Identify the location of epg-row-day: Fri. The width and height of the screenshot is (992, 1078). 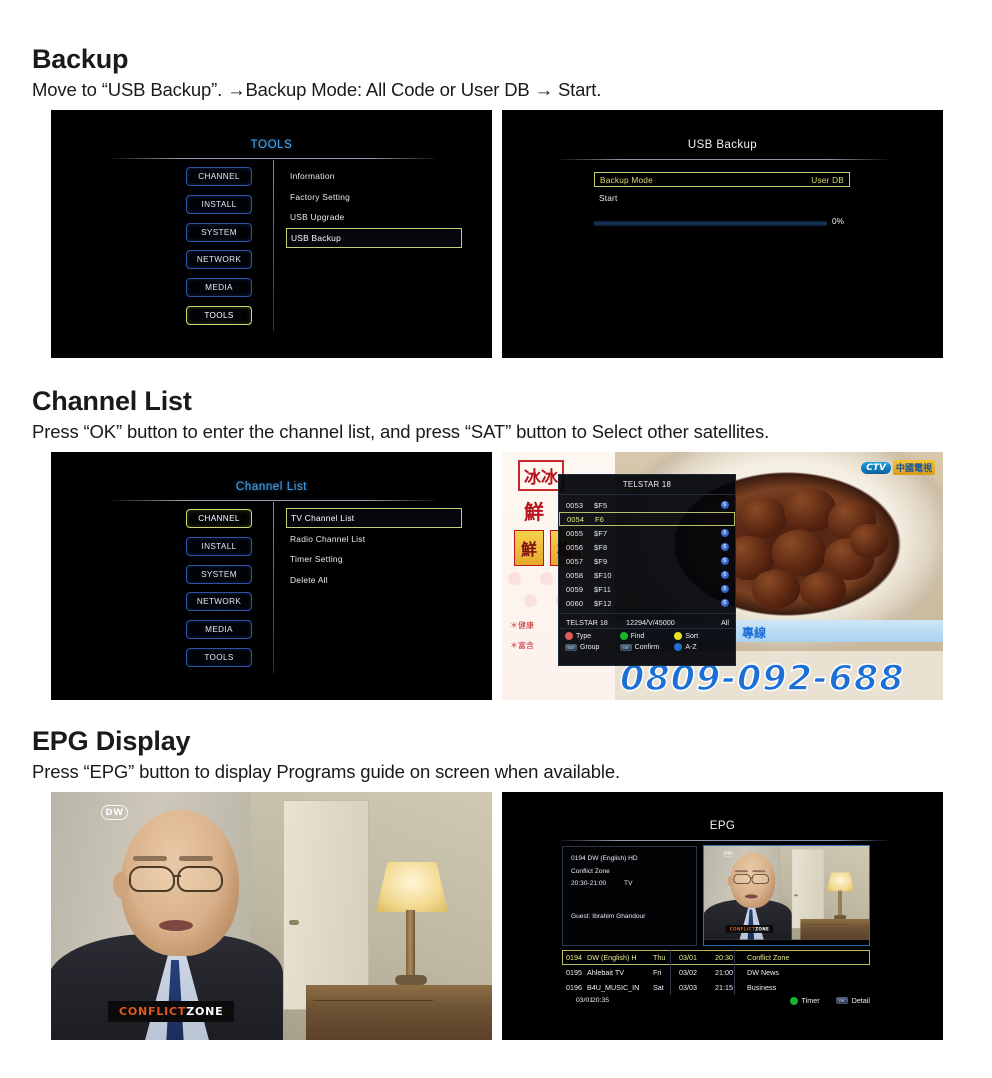
(657, 972).